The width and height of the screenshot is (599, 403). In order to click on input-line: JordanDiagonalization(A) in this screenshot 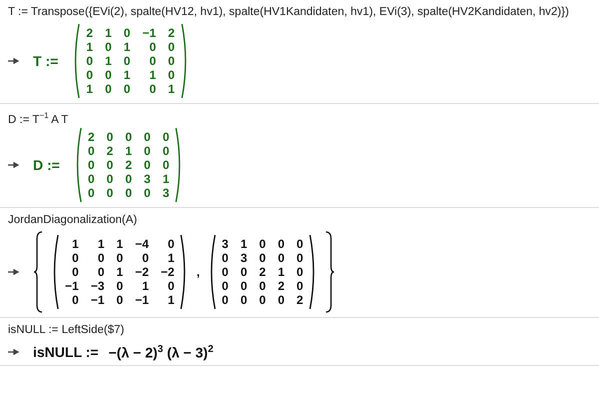, I will do `click(299, 220)`.